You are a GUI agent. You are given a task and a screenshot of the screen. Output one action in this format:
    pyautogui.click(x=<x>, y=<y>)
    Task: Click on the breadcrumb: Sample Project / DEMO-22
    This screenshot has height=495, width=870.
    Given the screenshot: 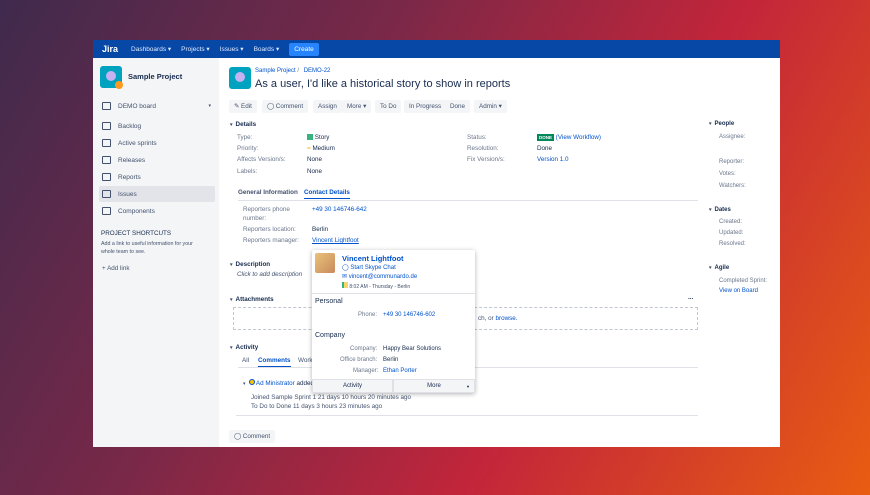 What is the action you would take?
    pyautogui.click(x=292, y=71)
    